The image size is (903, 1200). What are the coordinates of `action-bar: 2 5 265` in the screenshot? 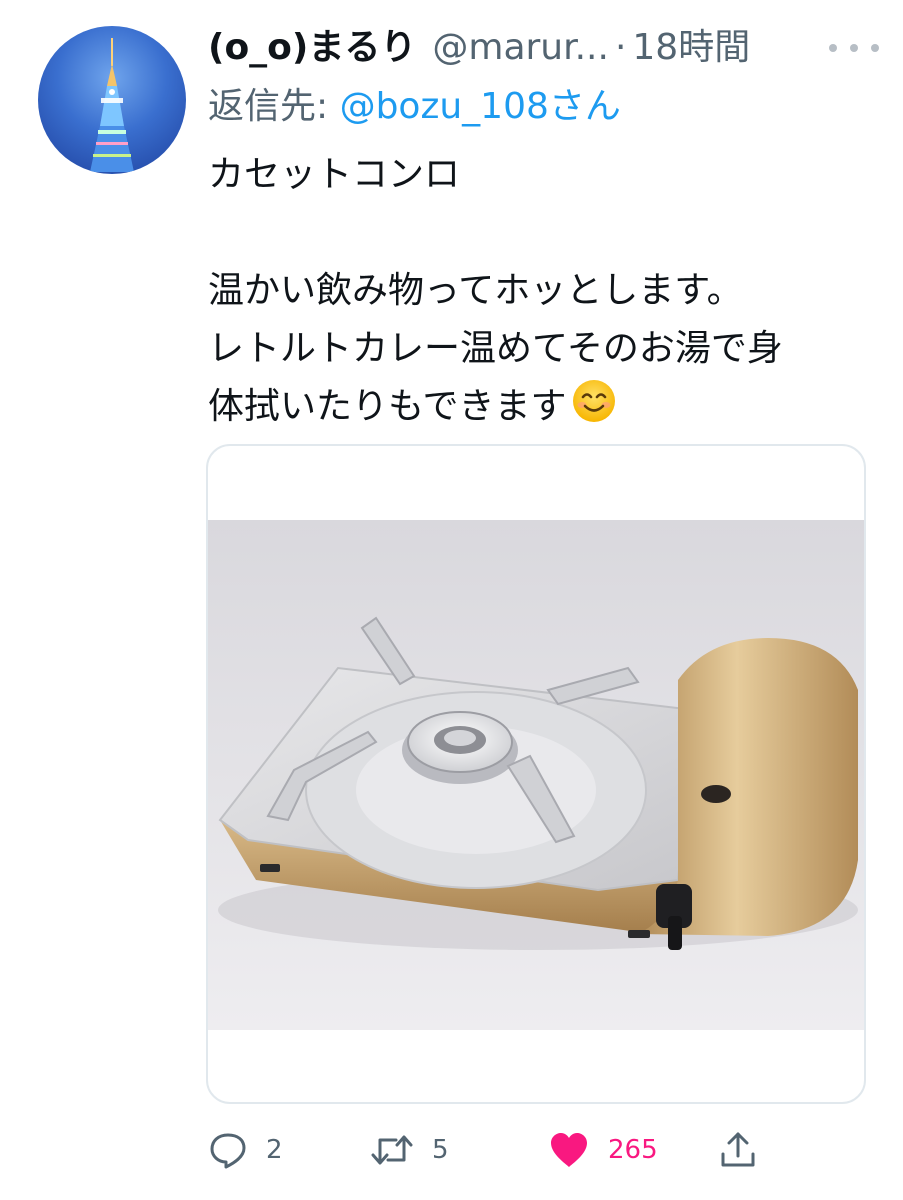 It's located at (451, 1150).